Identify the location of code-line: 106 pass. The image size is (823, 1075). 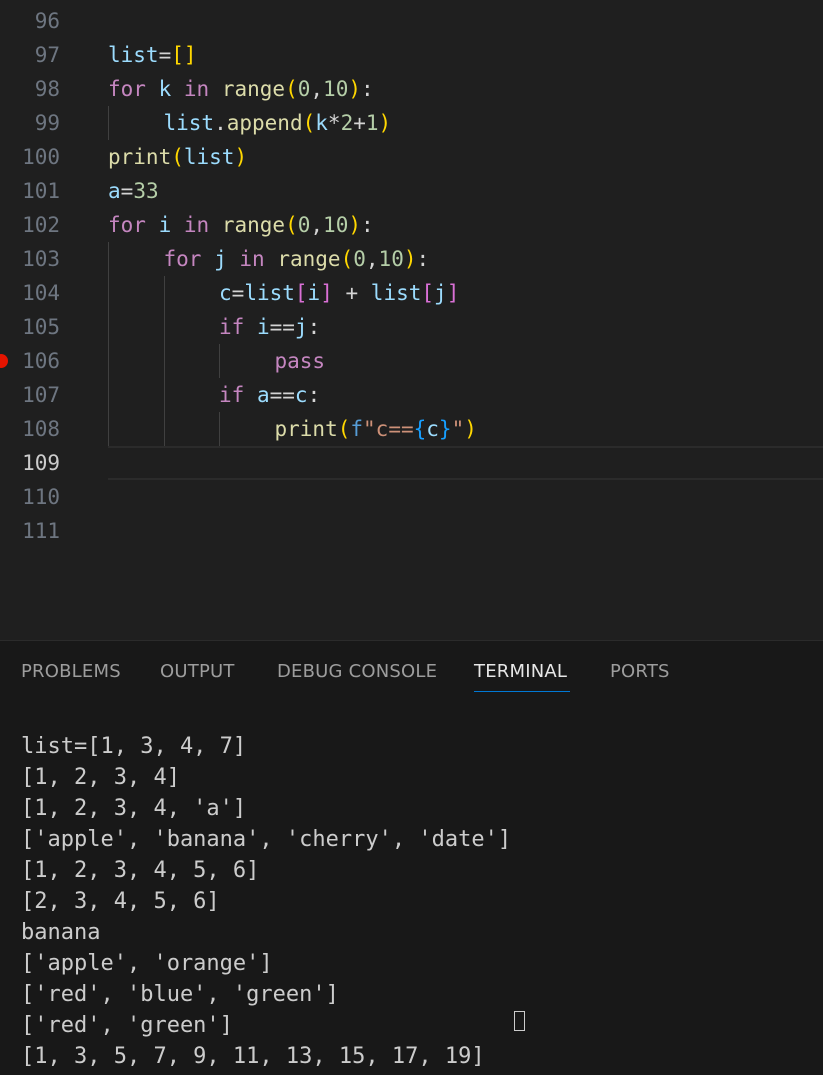
(411, 361).